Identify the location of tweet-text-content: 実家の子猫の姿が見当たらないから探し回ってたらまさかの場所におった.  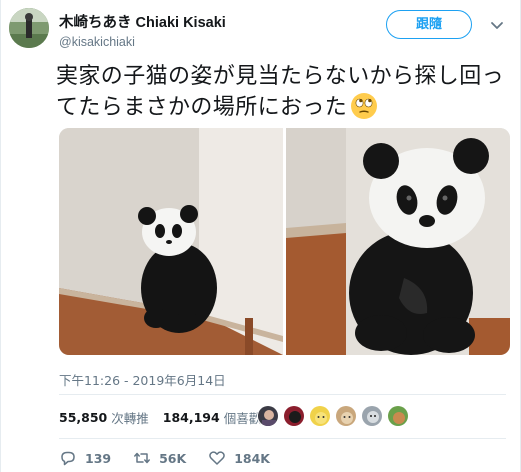
(280, 92).